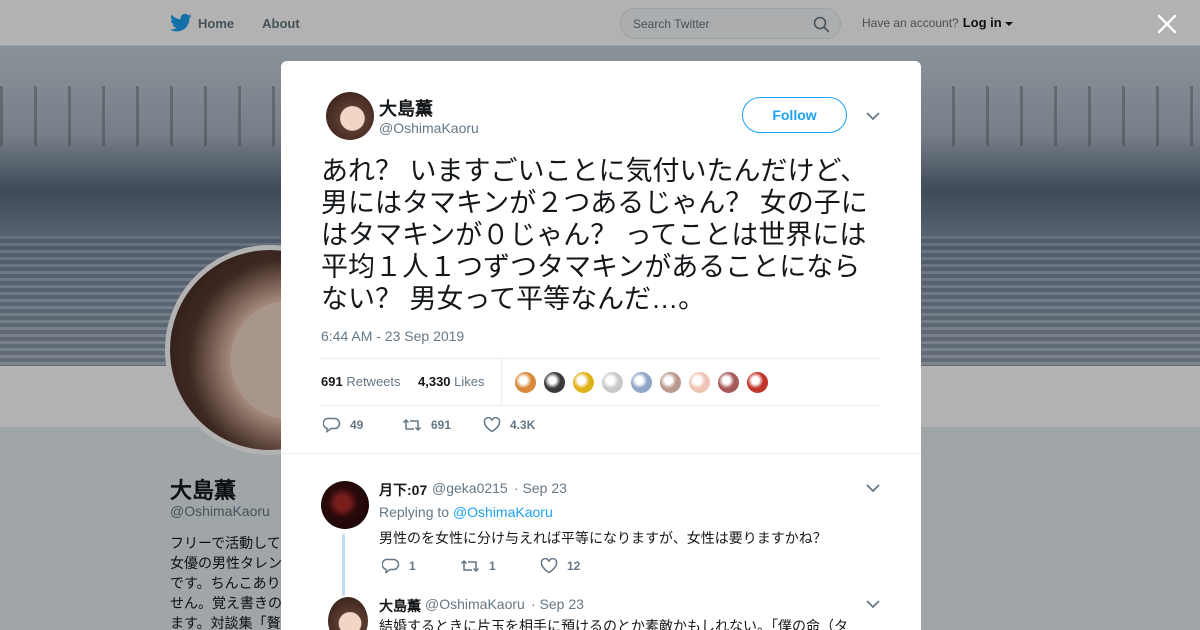 The width and height of the screenshot is (1200, 630). Describe the element at coordinates (400, 606) in the screenshot. I see `reply-author-name: 大島薫` at that location.